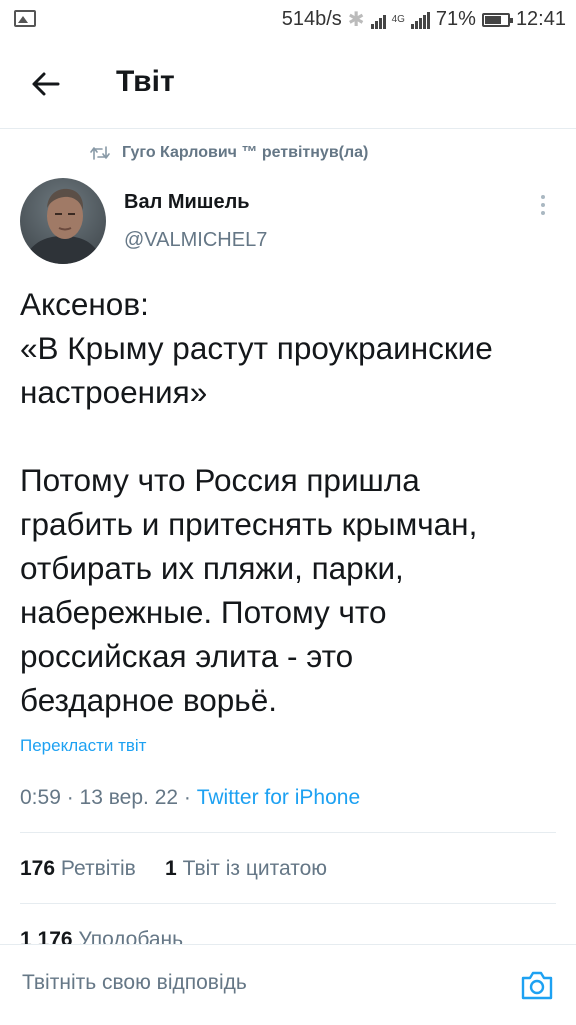 Image resolution: width=576 pixels, height=1025 pixels. Describe the element at coordinates (187, 656) in the screenshot. I see `tweet-line: российская элита - это` at that location.